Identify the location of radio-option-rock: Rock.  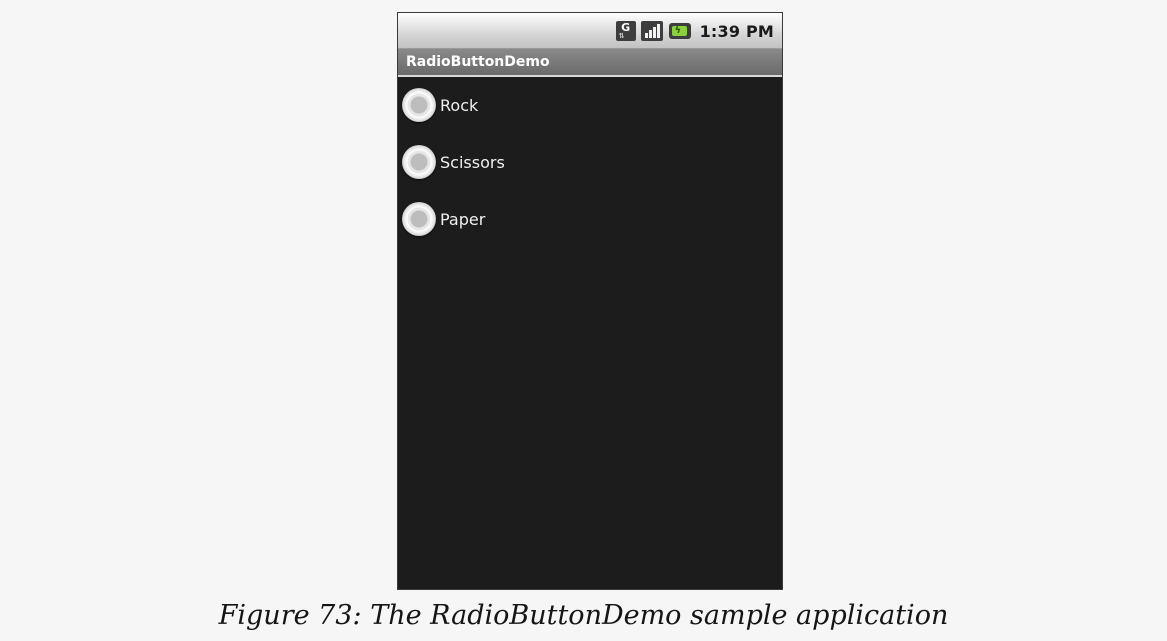
(590, 110).